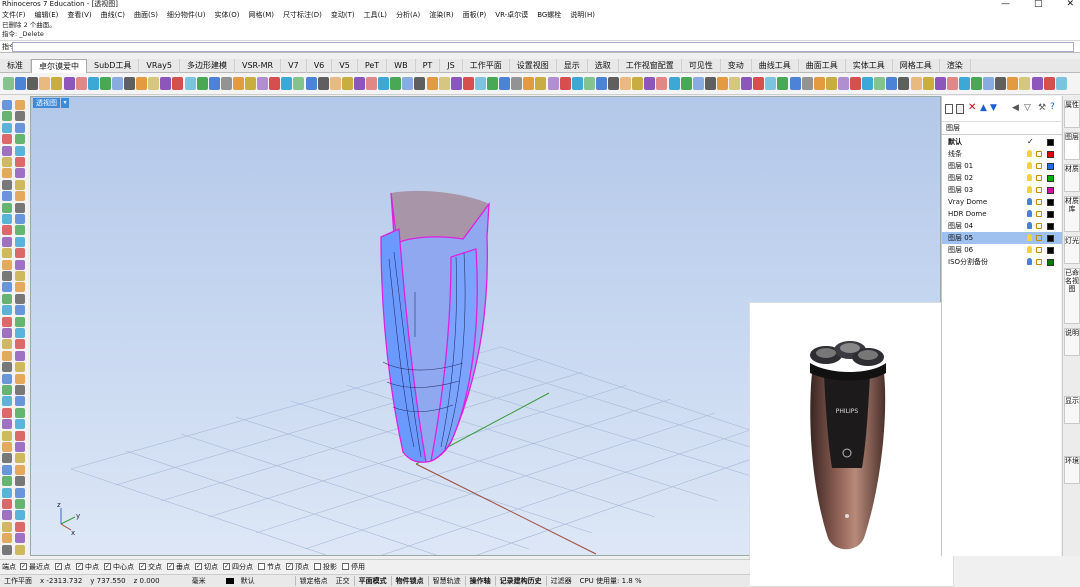 This screenshot has width=1080, height=587. Describe the element at coordinates (294, 66) in the screenshot. I see `tab-v7: V7` at that location.